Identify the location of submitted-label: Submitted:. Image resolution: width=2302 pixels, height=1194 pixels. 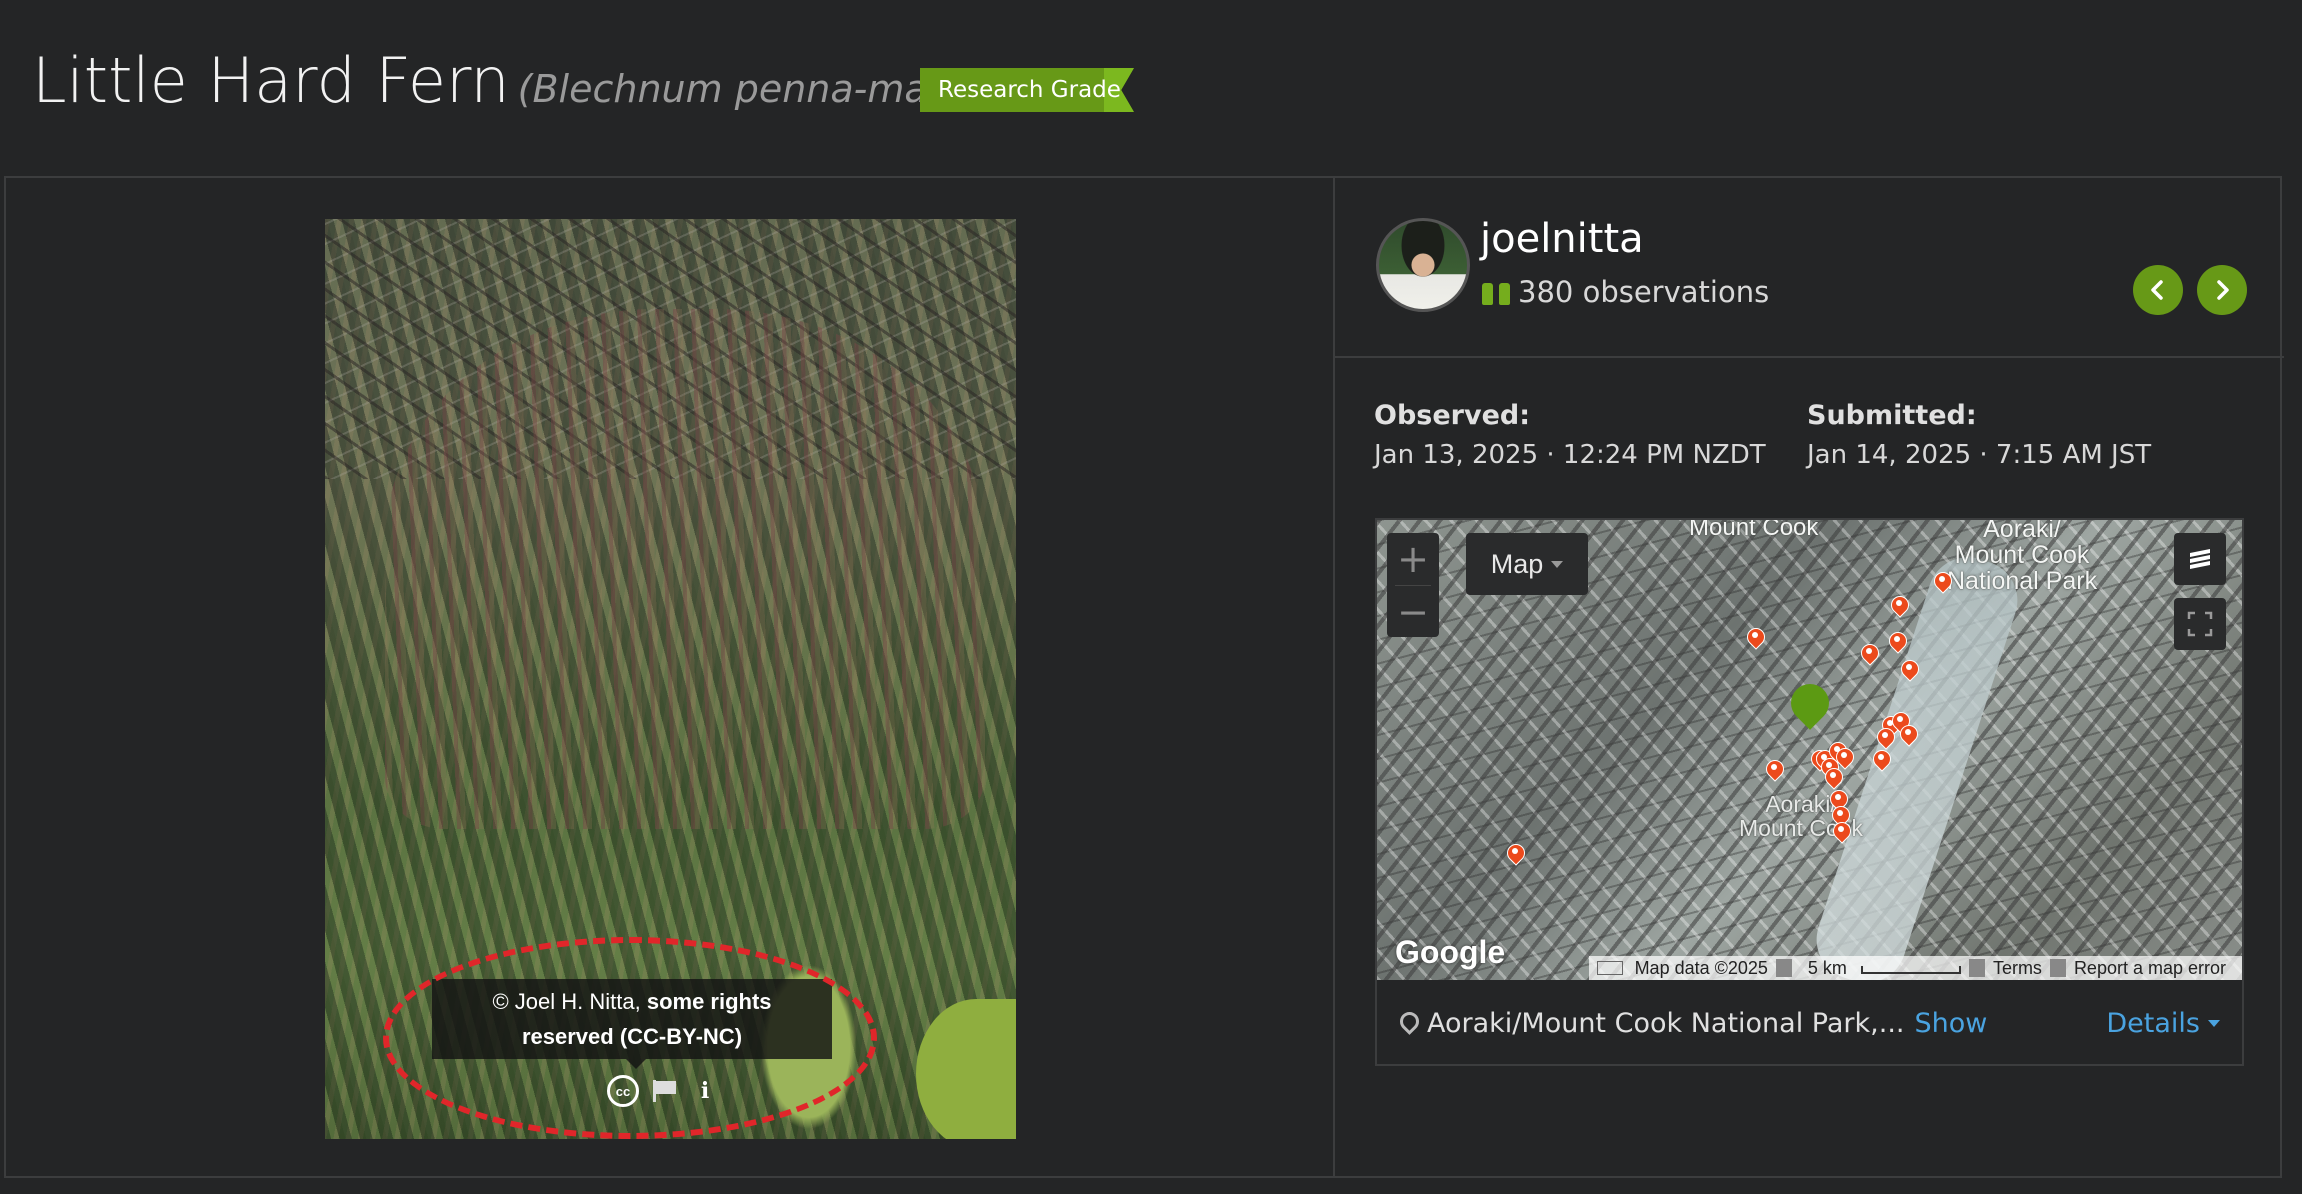
(1892, 415).